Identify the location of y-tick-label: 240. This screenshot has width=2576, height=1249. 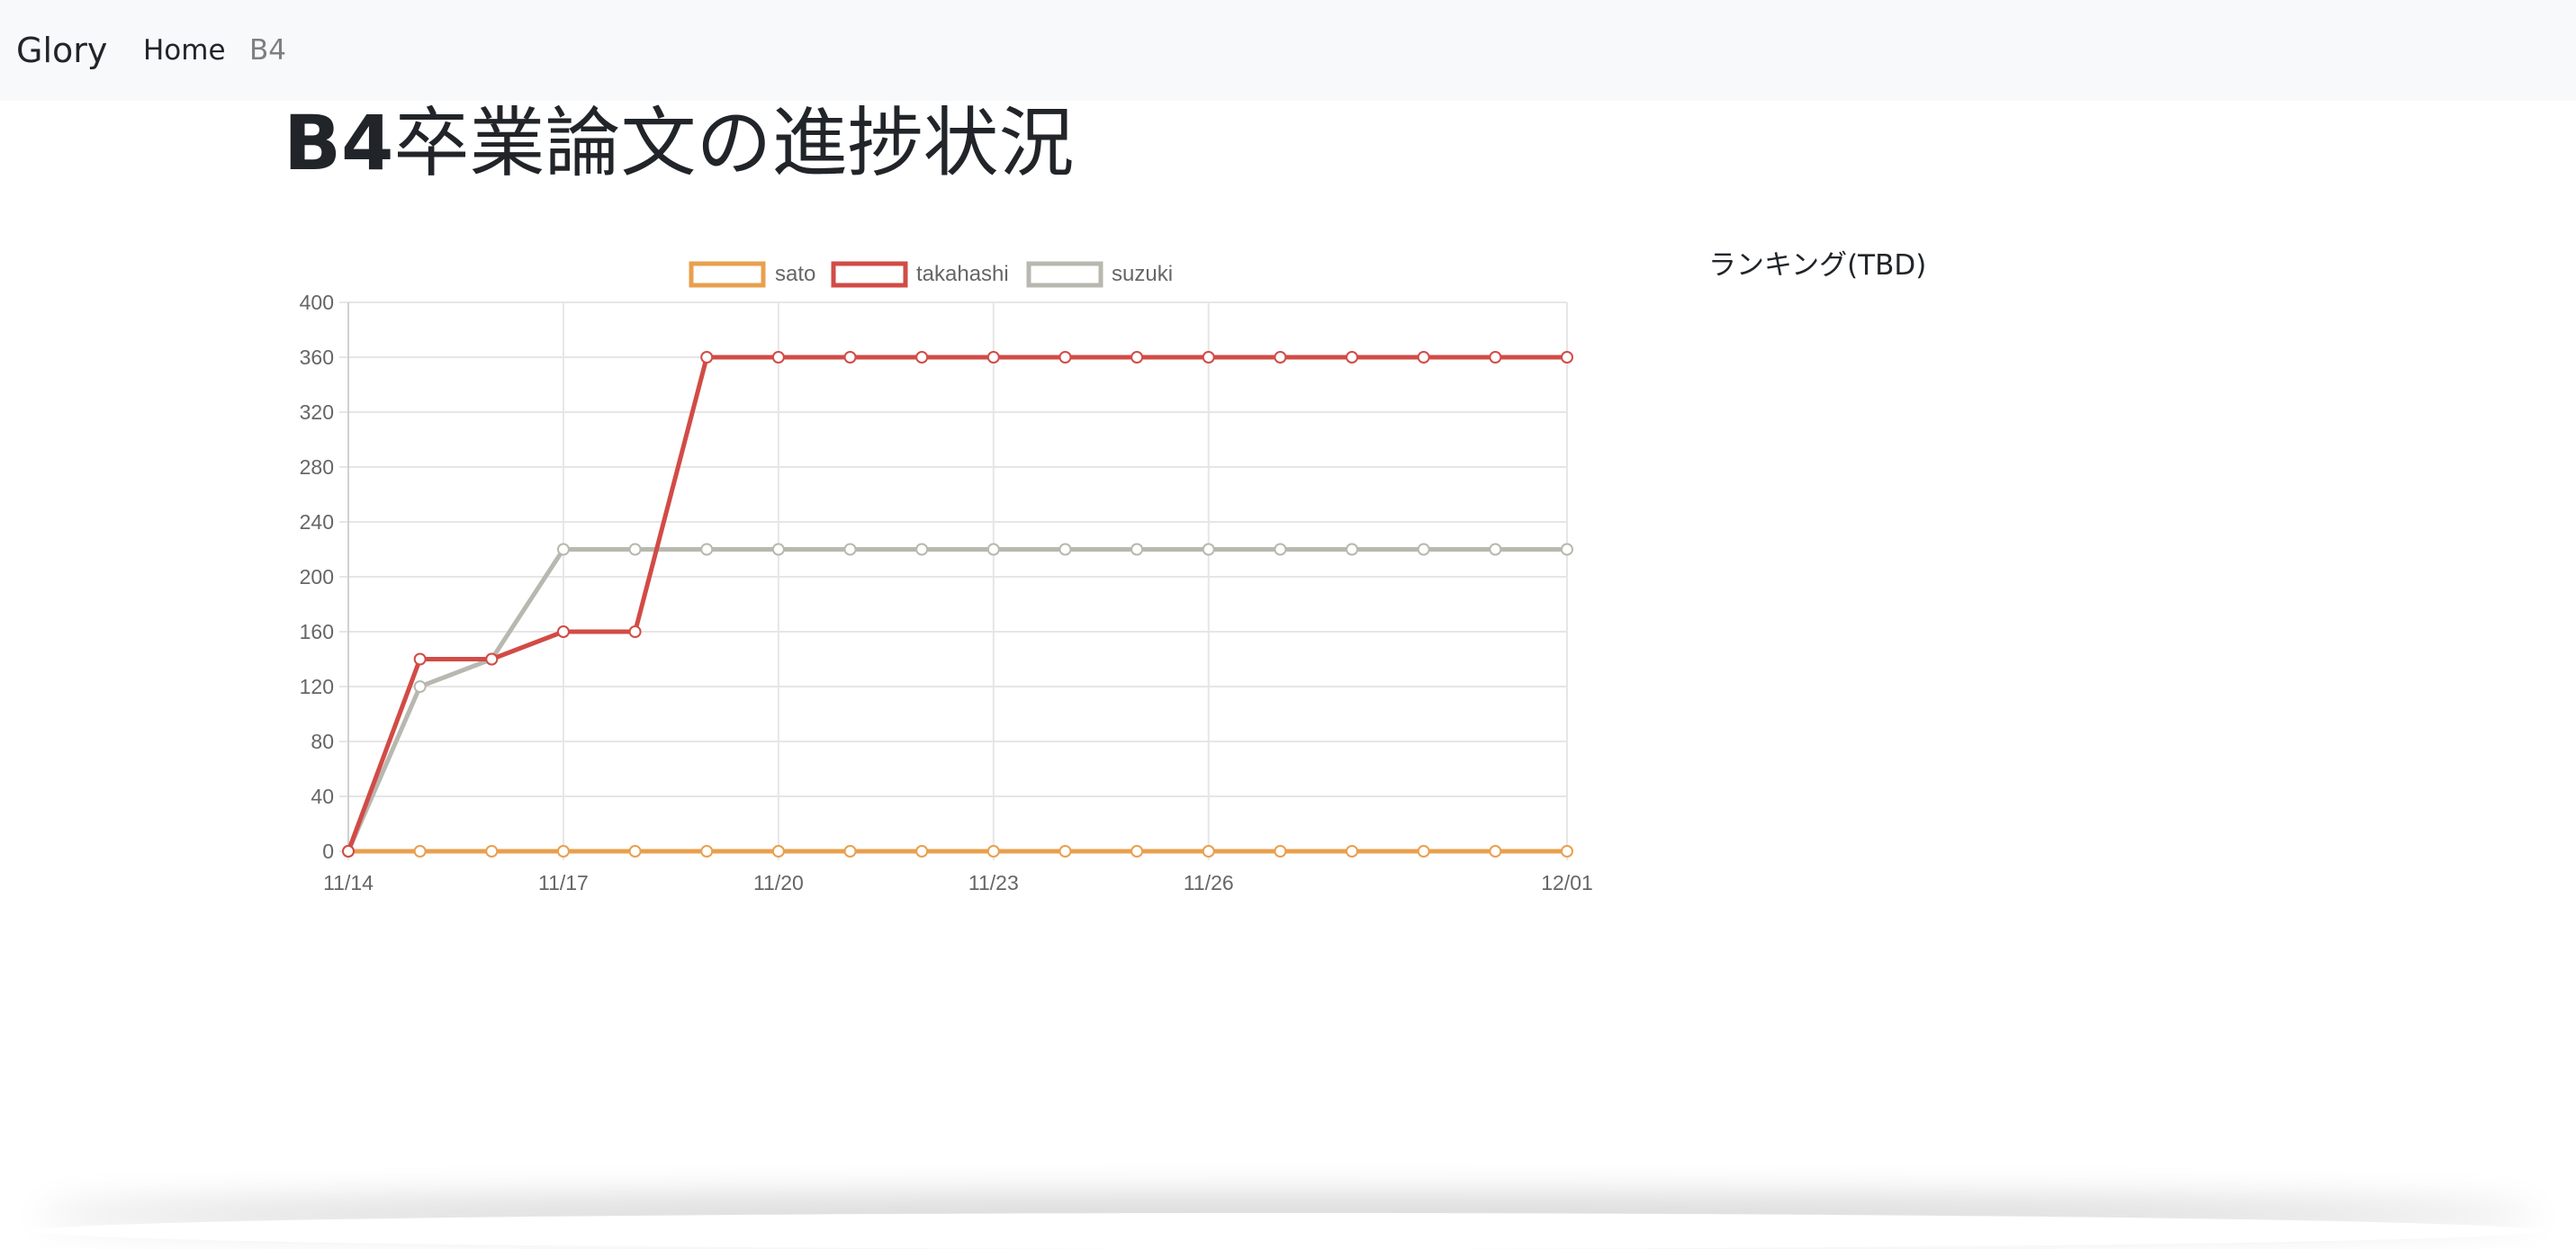
(317, 522).